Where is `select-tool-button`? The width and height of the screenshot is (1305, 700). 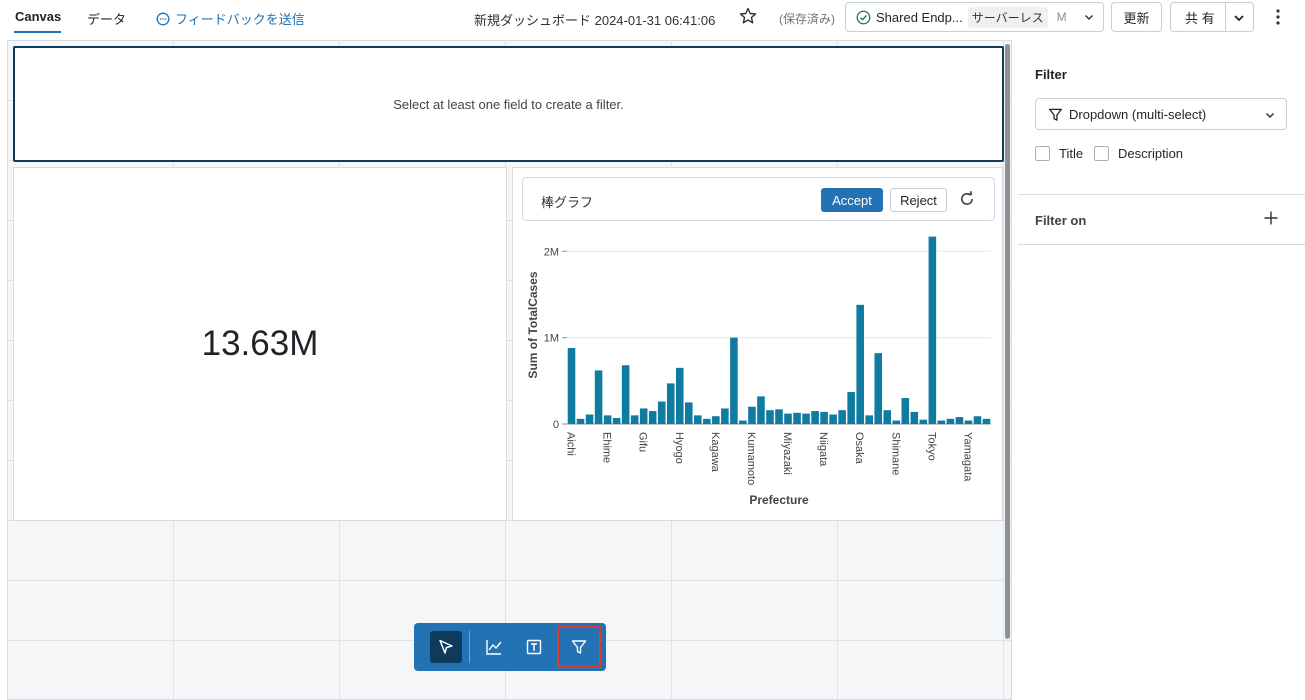 select-tool-button is located at coordinates (446, 647).